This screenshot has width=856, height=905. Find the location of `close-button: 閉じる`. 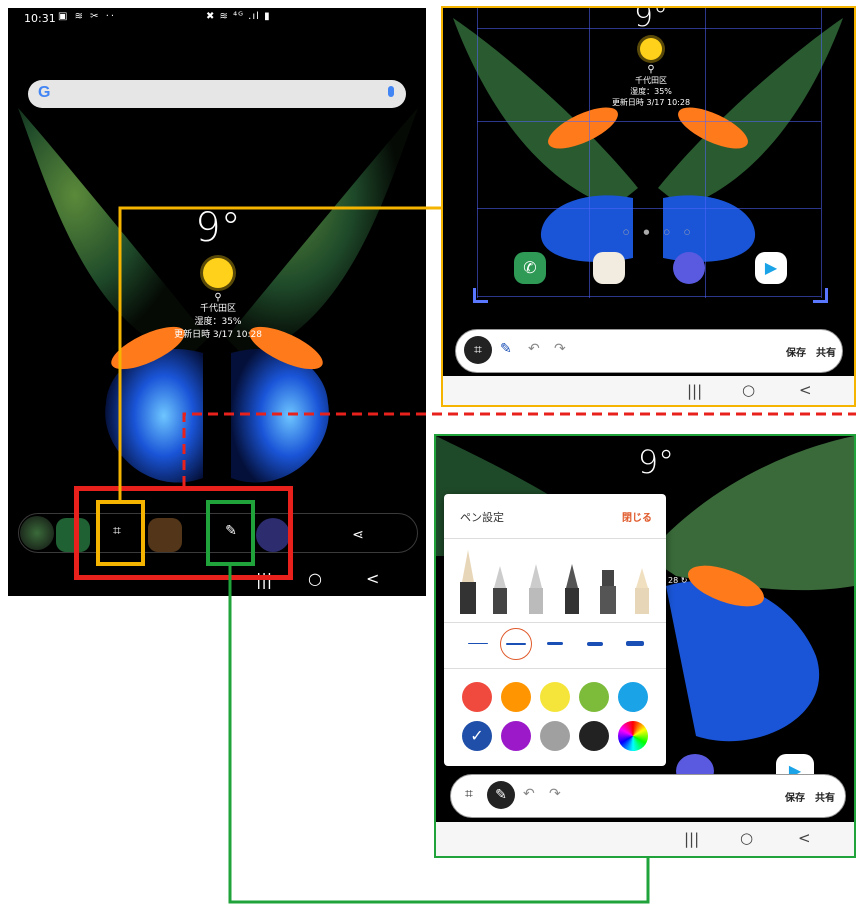

close-button: 閉じる is located at coordinates (637, 516).